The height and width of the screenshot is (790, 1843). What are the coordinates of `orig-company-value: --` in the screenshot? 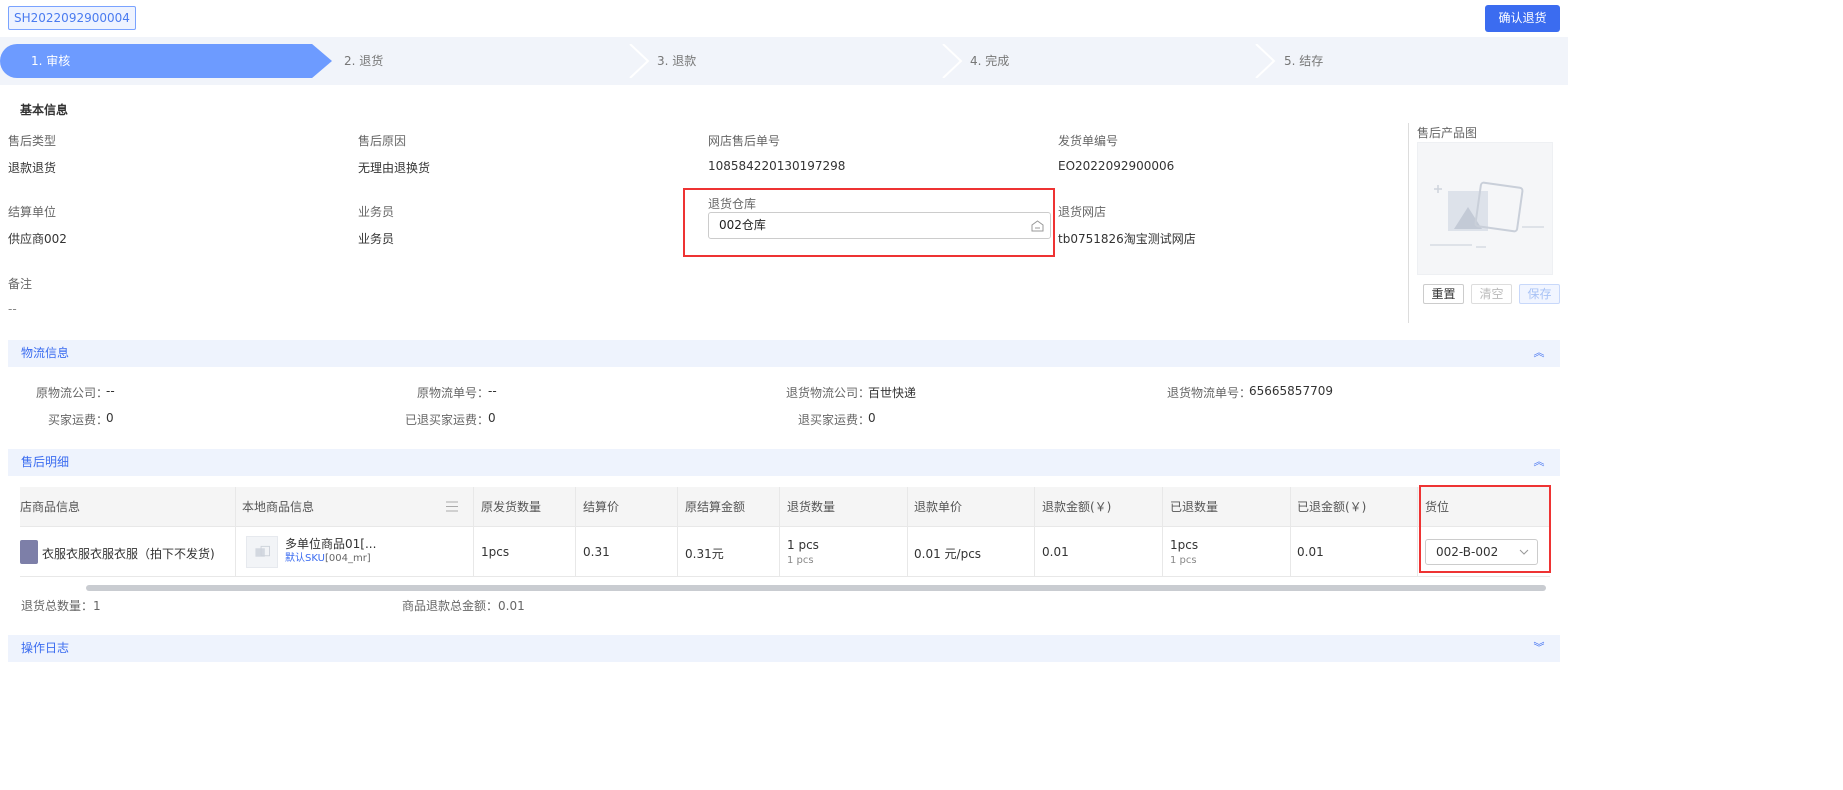 It's located at (110, 391).